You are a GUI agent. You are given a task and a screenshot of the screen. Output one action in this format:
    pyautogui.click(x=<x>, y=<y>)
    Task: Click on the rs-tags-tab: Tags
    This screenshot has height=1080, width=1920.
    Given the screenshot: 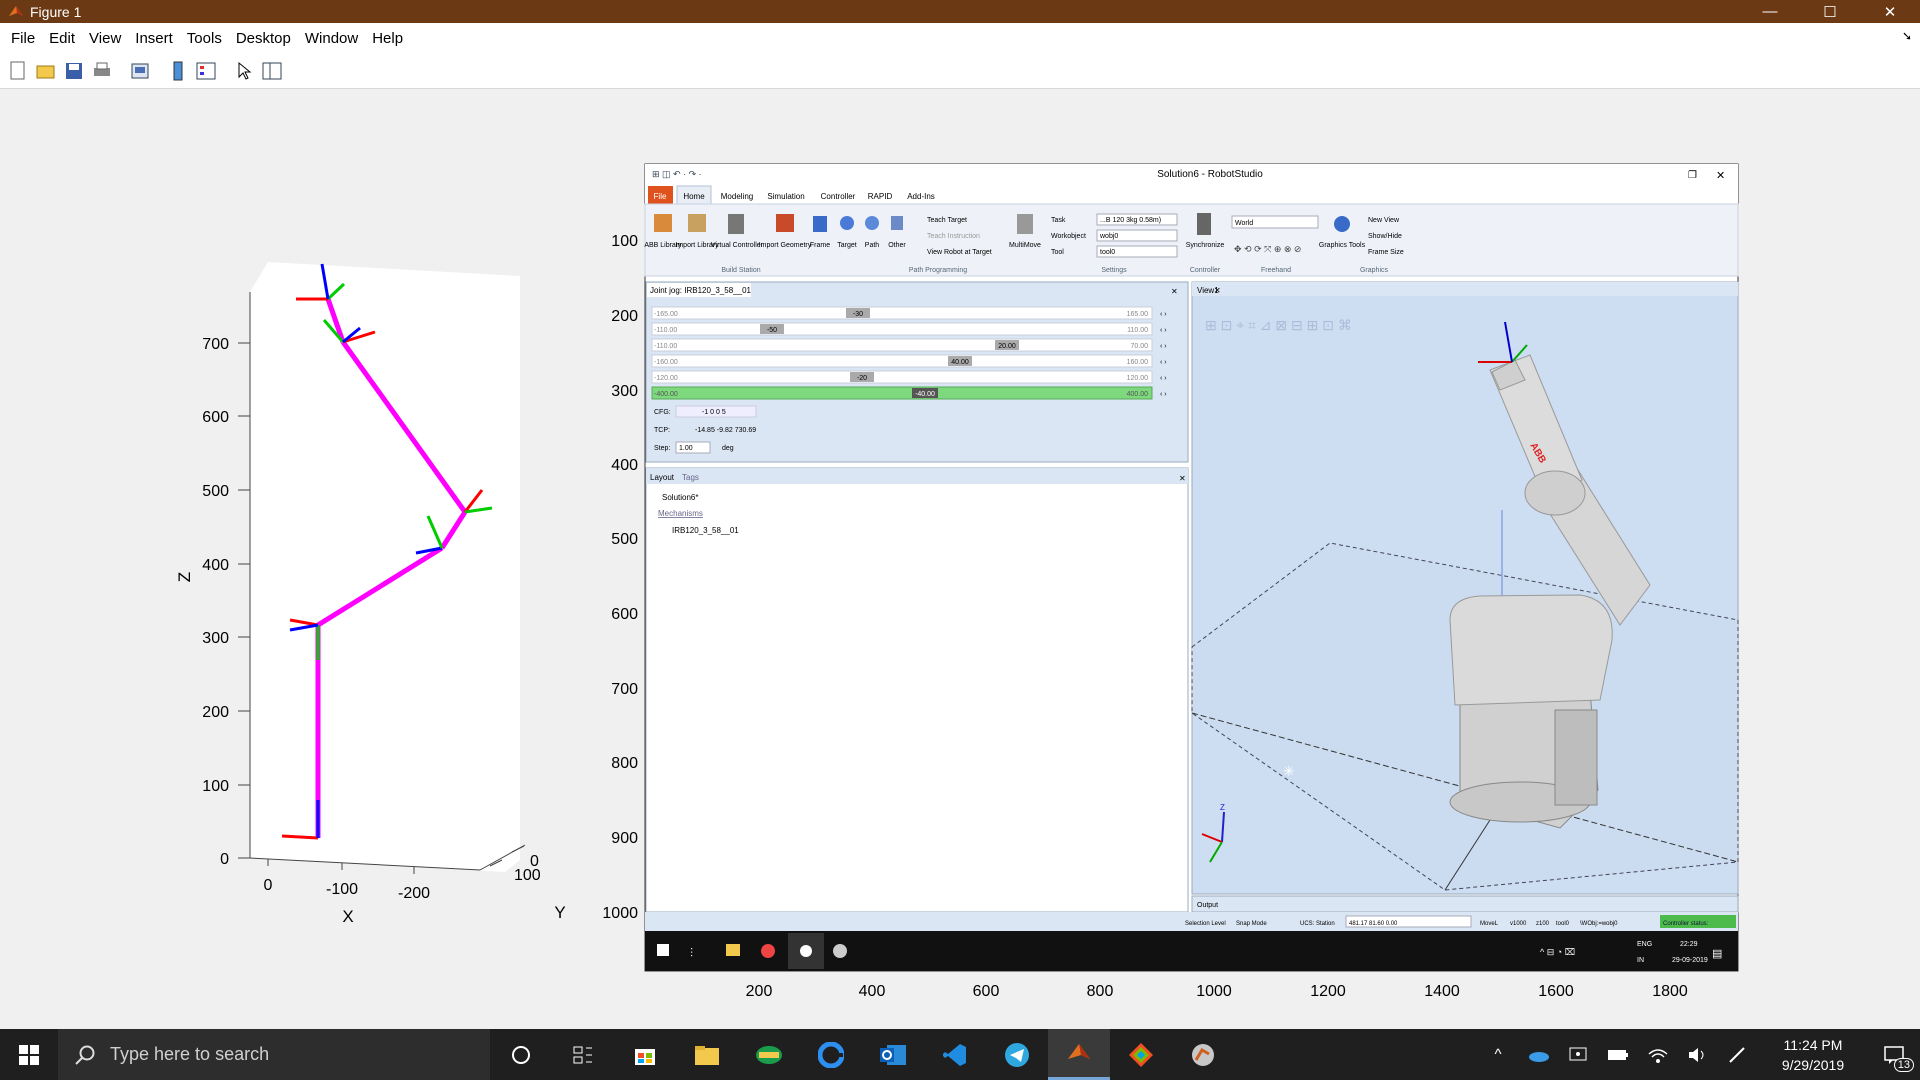 What is the action you would take?
    pyautogui.click(x=690, y=477)
    